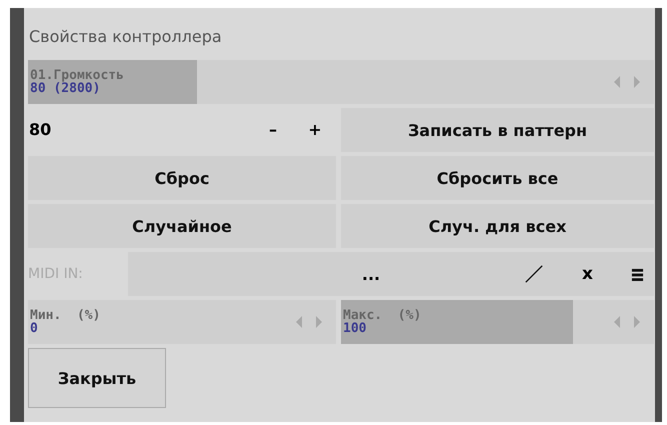 This screenshot has width=667, height=425. What do you see at coordinates (534, 274) in the screenshot?
I see `slash-icon` at bounding box center [534, 274].